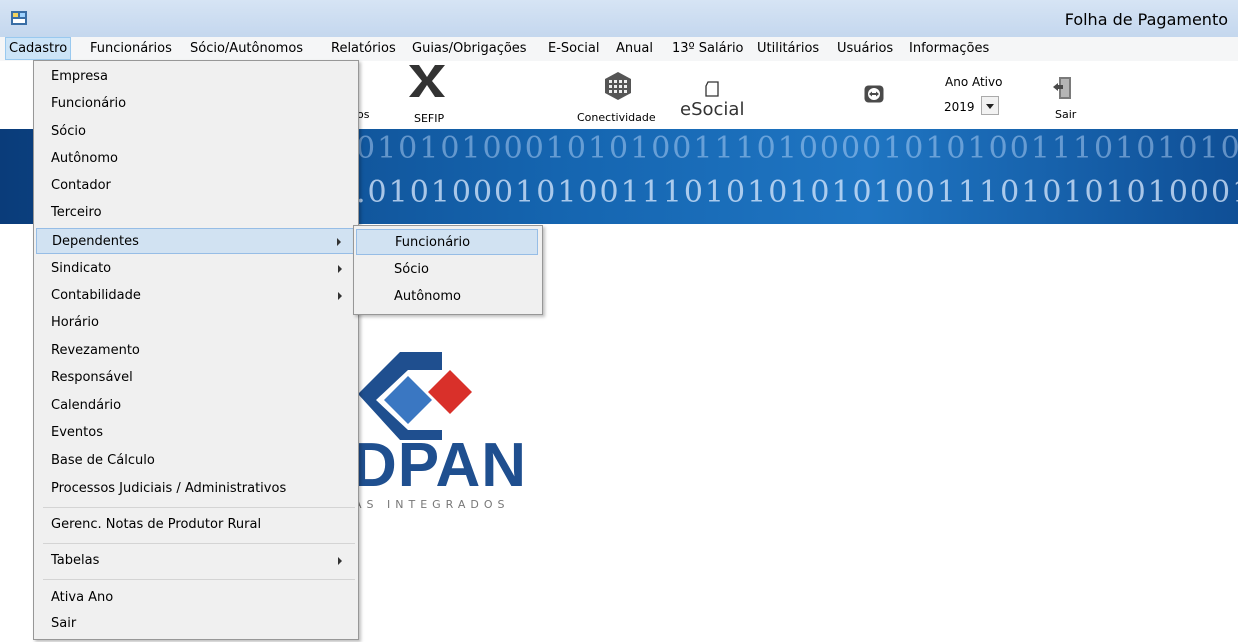 This screenshot has height=642, width=1238. I want to click on esocial-button: eSocial, so click(715, 95).